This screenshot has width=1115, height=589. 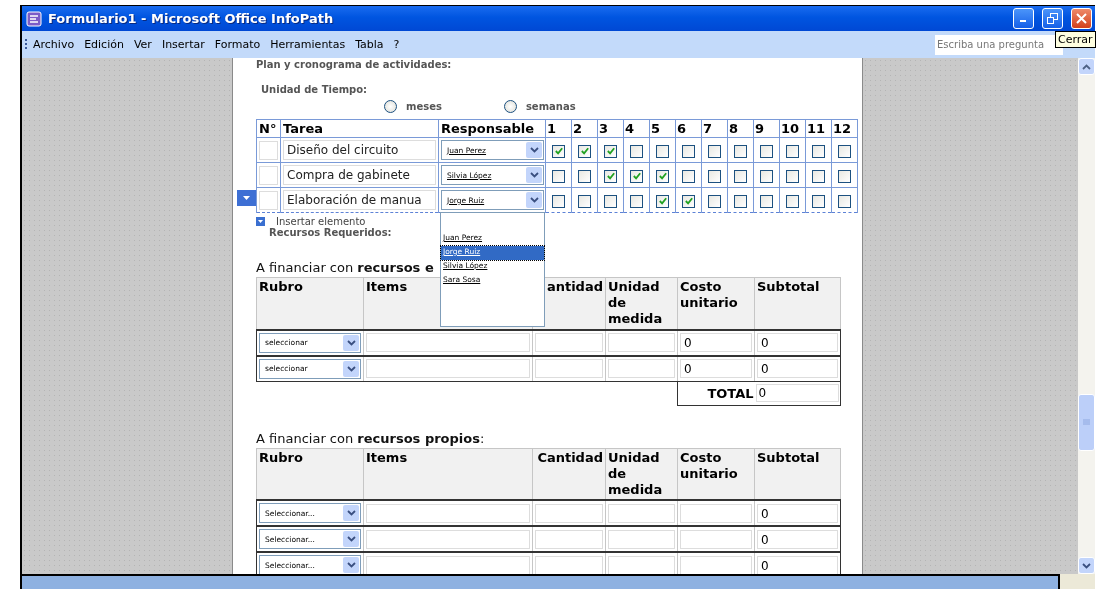 What do you see at coordinates (1086, 422) in the screenshot?
I see `scrollbar-thumb` at bounding box center [1086, 422].